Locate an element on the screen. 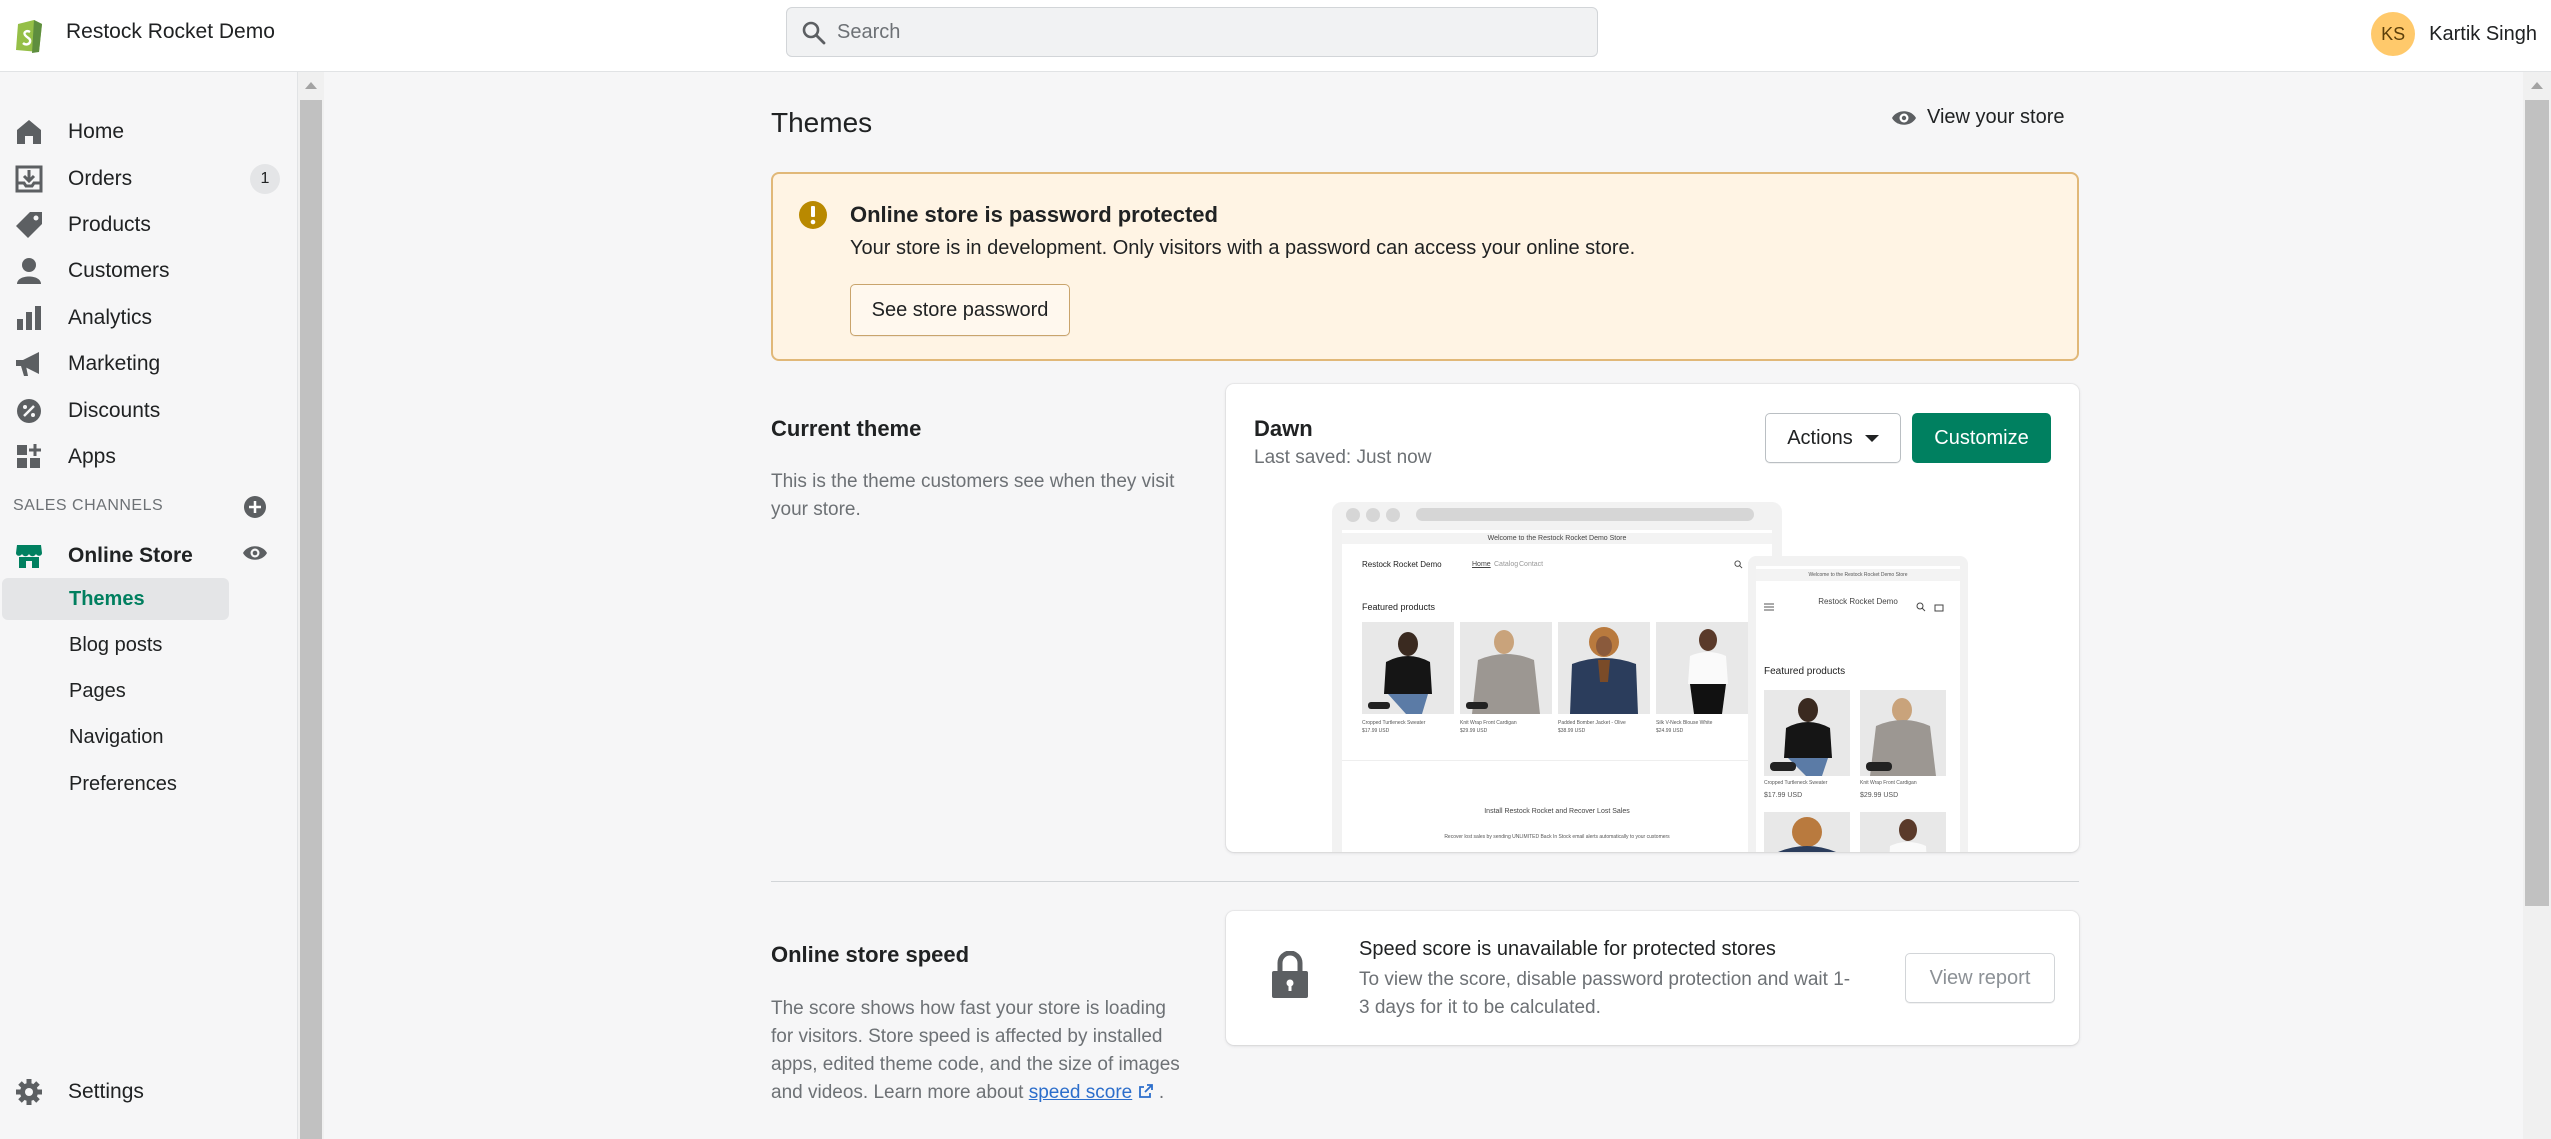 This screenshot has width=2551, height=1139. preview-nav-catalog: Catalog is located at coordinates (1506, 564).